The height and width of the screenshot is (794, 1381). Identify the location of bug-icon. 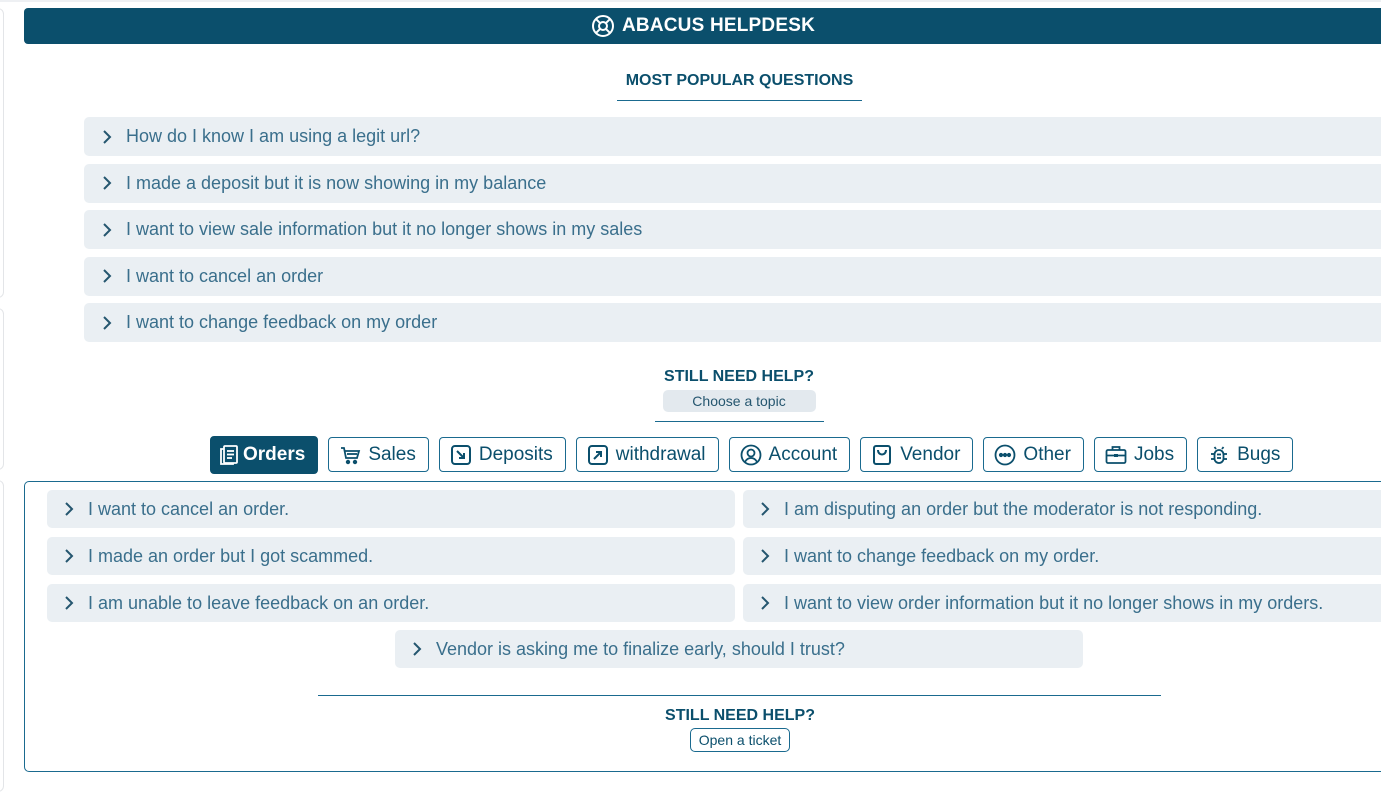
(1219, 455).